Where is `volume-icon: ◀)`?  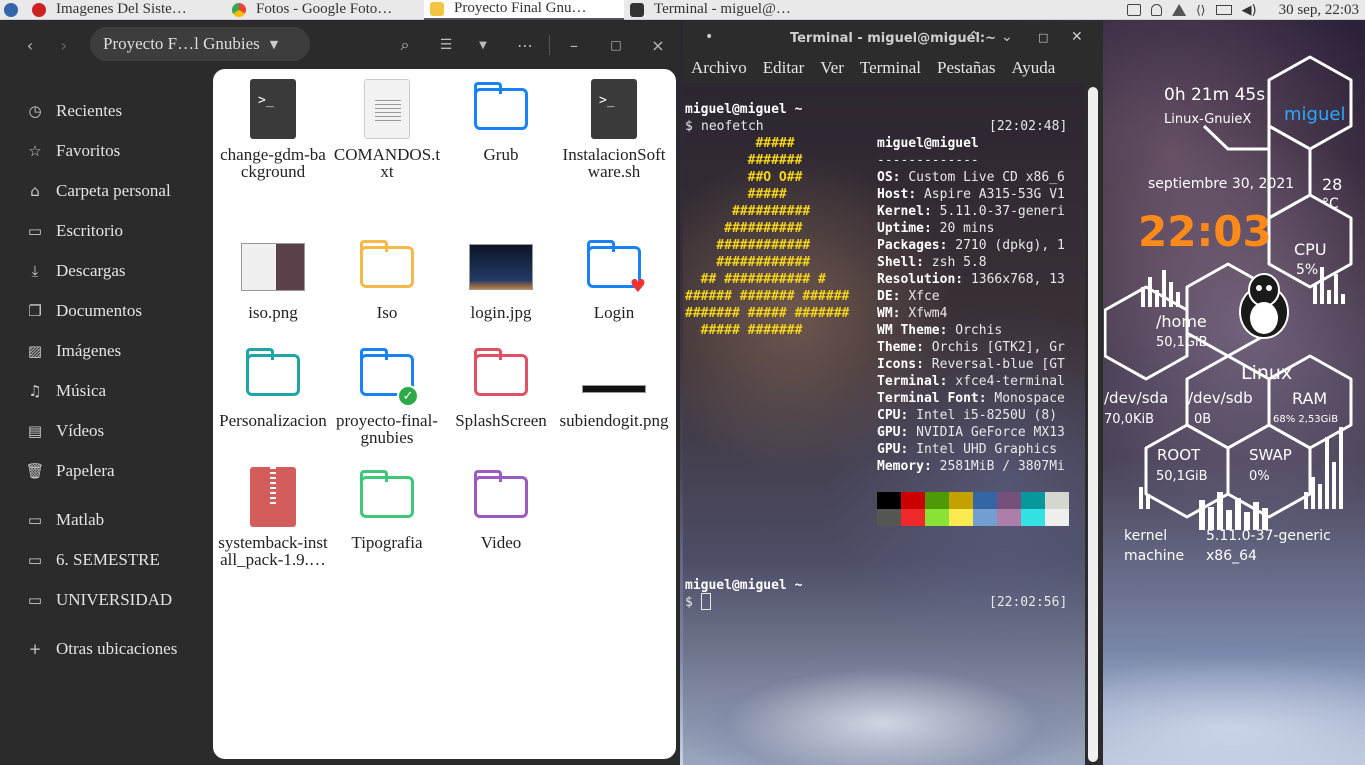 volume-icon: ◀) is located at coordinates (1249, 10).